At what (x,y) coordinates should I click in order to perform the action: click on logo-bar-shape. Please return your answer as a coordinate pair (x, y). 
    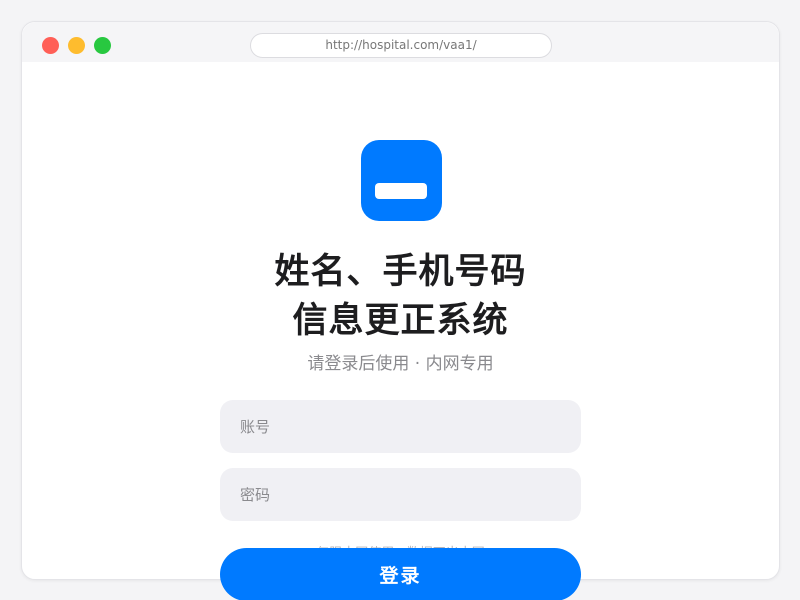
    Looking at the image, I should click on (401, 191).